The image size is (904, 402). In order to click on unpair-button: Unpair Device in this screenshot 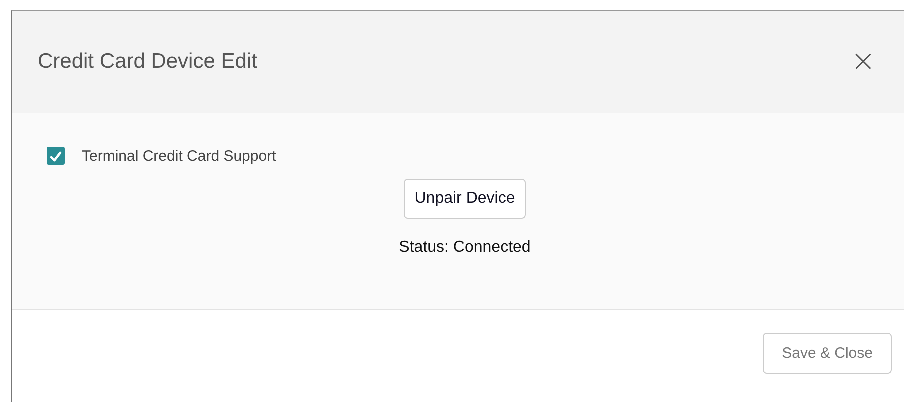, I will do `click(465, 199)`.